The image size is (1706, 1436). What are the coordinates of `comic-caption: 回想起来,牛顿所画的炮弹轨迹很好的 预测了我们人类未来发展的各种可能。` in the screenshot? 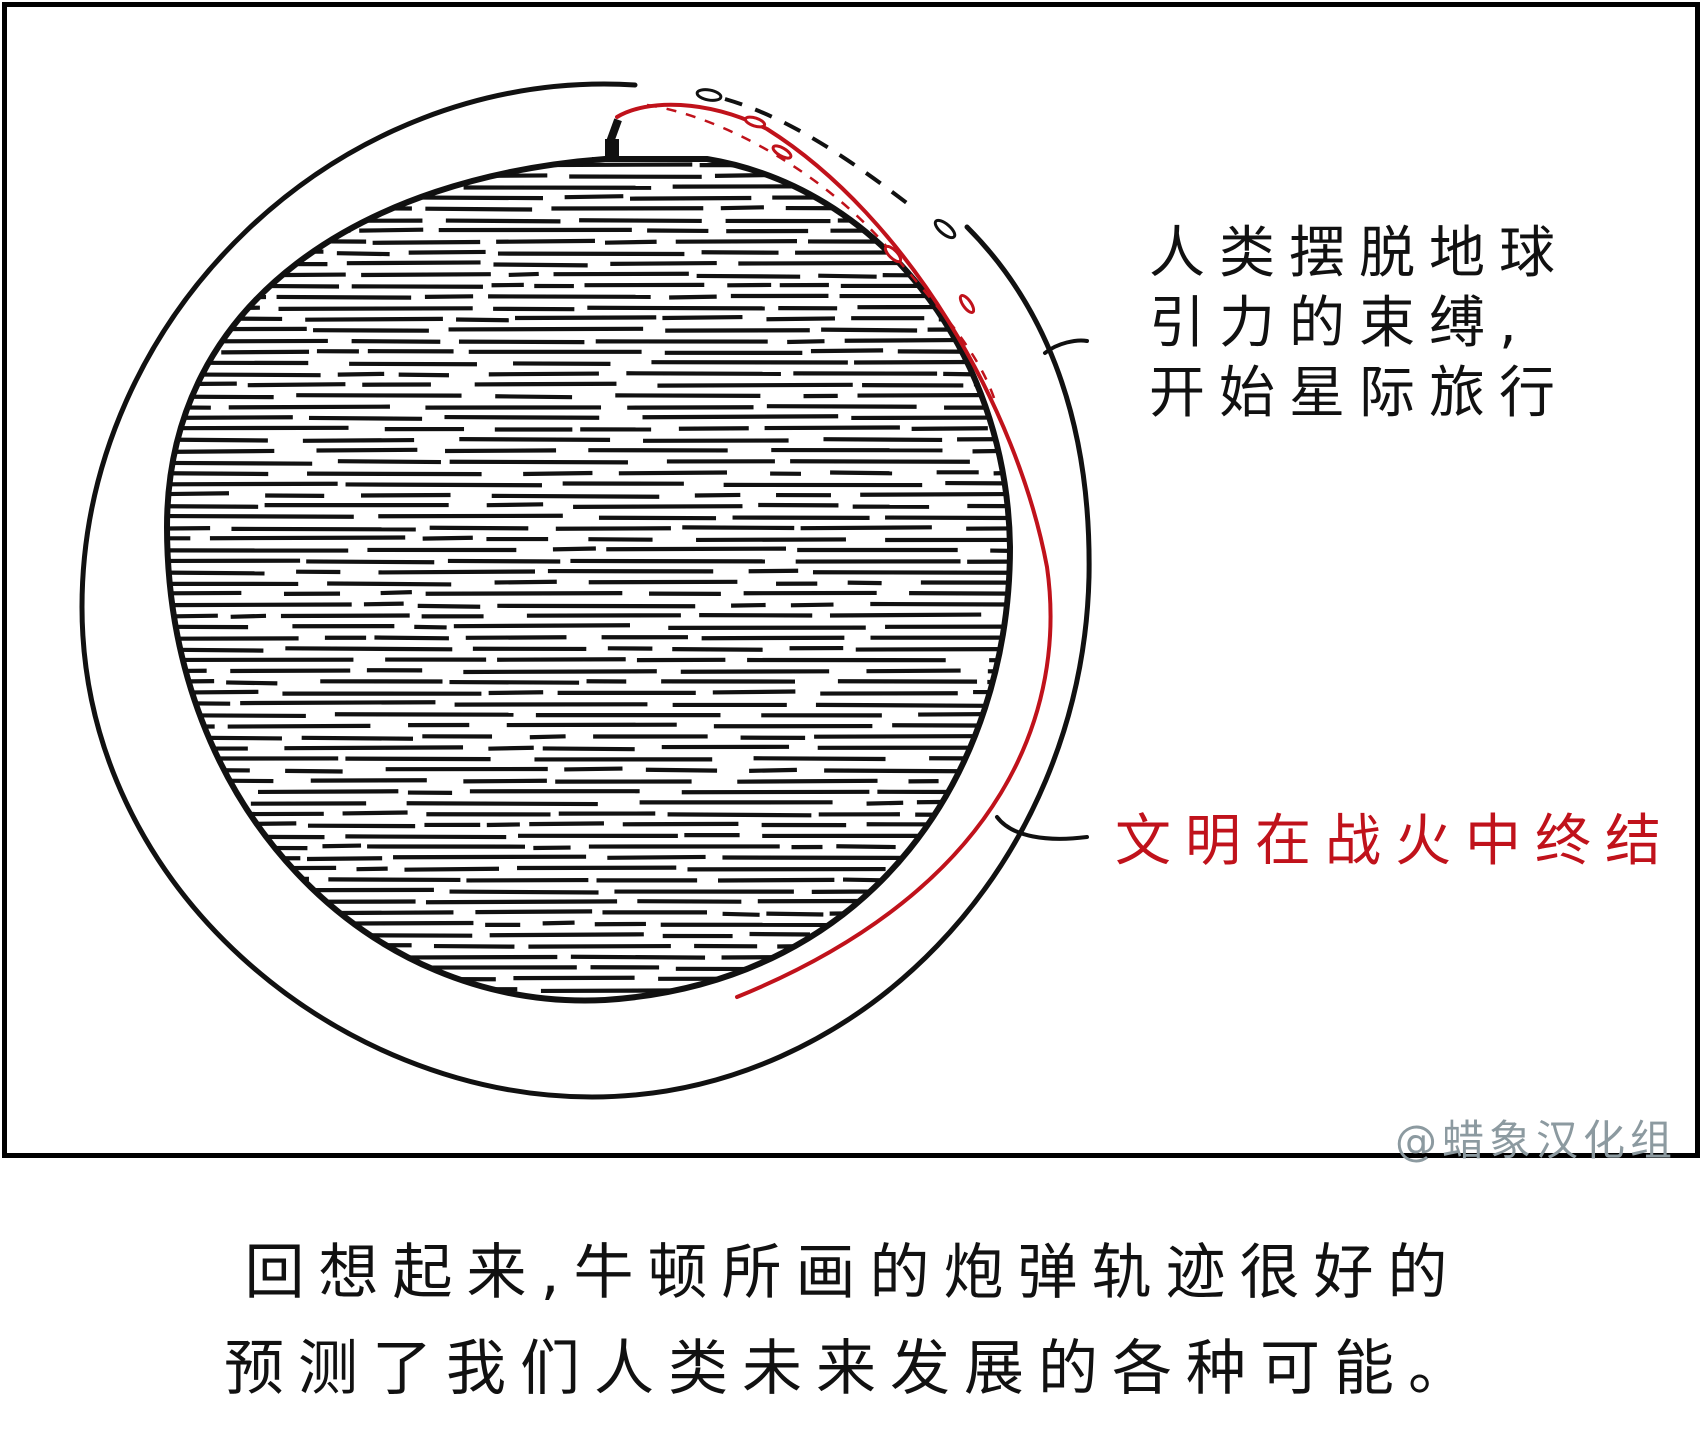 It's located at (853, 1321).